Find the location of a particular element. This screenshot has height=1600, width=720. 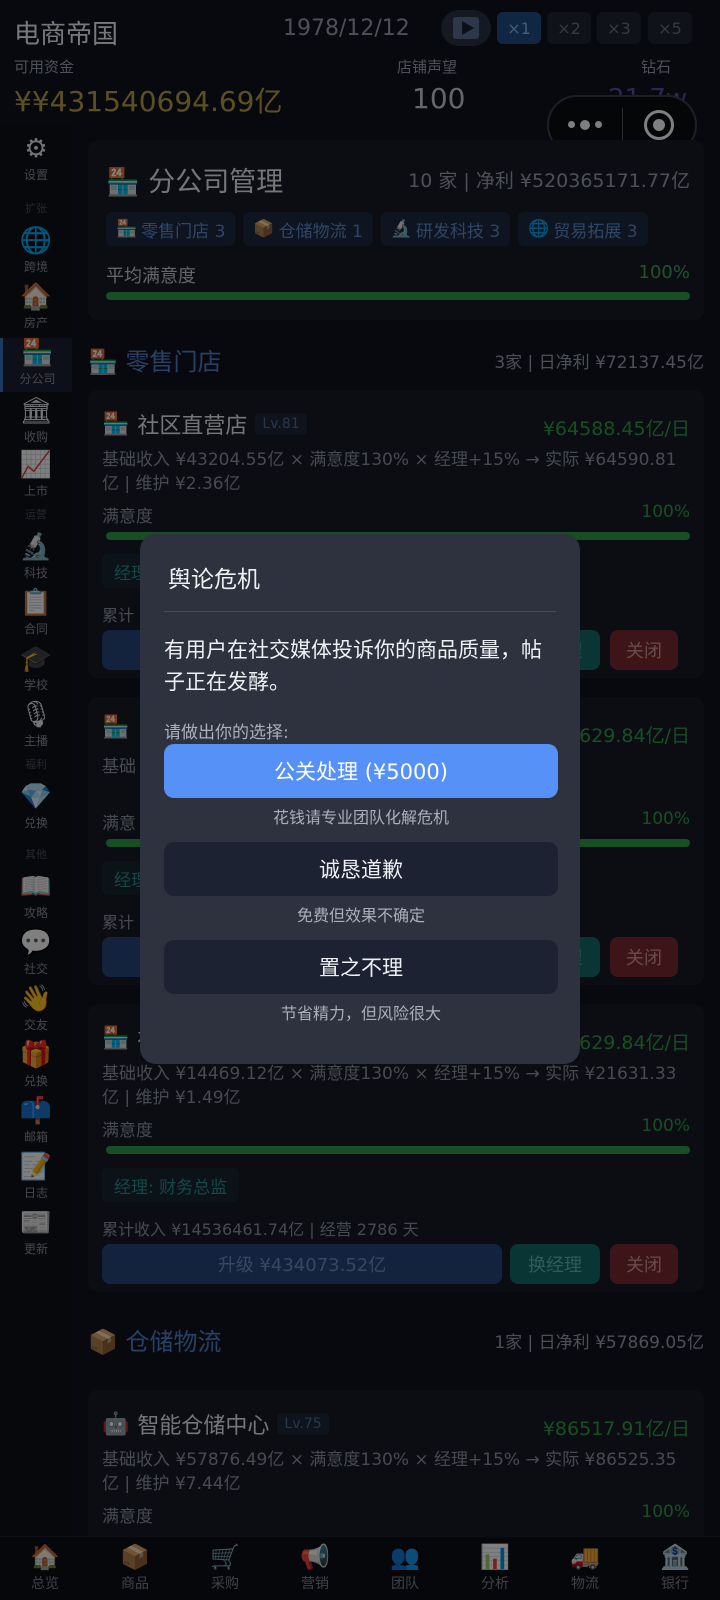

sincere-apology-hint: 免费但效果不确定 is located at coordinates (360, 915).